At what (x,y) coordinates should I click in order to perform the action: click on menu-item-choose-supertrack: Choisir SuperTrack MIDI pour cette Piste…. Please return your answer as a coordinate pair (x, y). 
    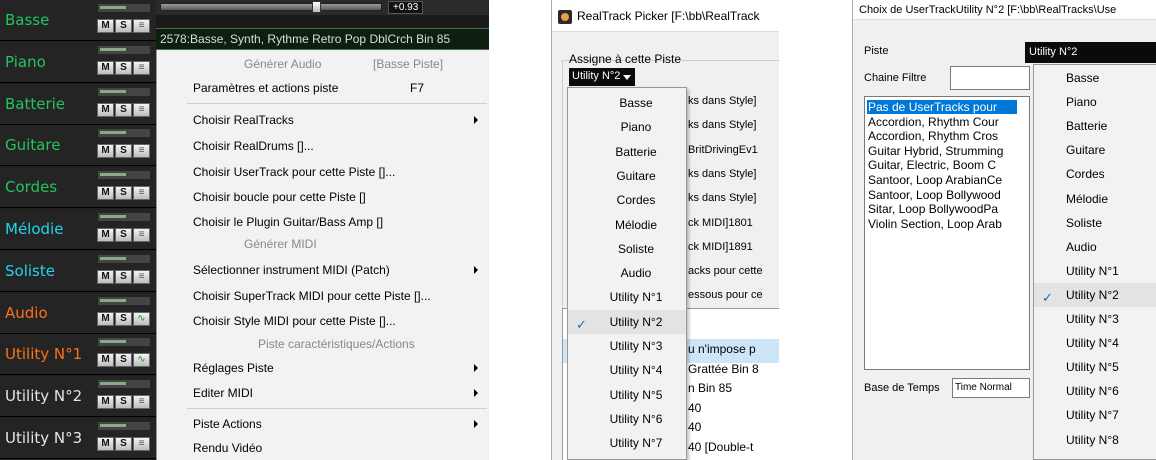
    Looking at the image, I should click on (323, 296).